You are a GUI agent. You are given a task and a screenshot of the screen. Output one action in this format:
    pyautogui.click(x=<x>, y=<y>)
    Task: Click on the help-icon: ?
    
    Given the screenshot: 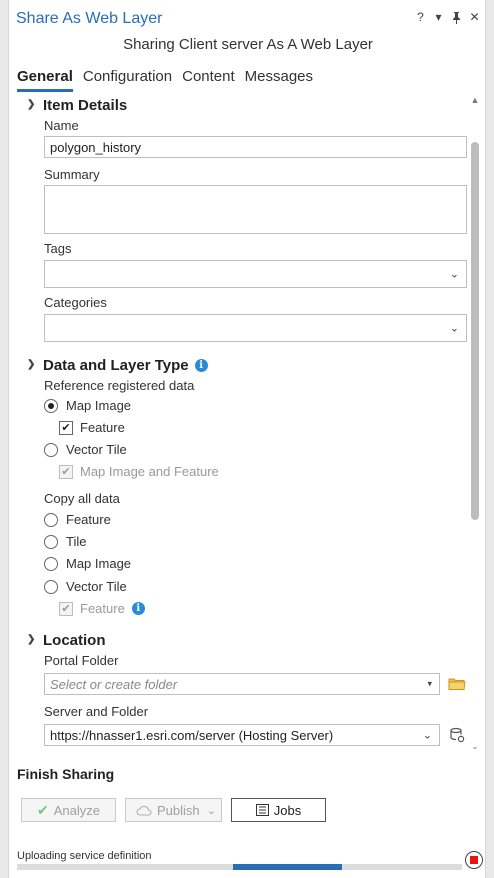 What is the action you would take?
    pyautogui.click(x=420, y=17)
    